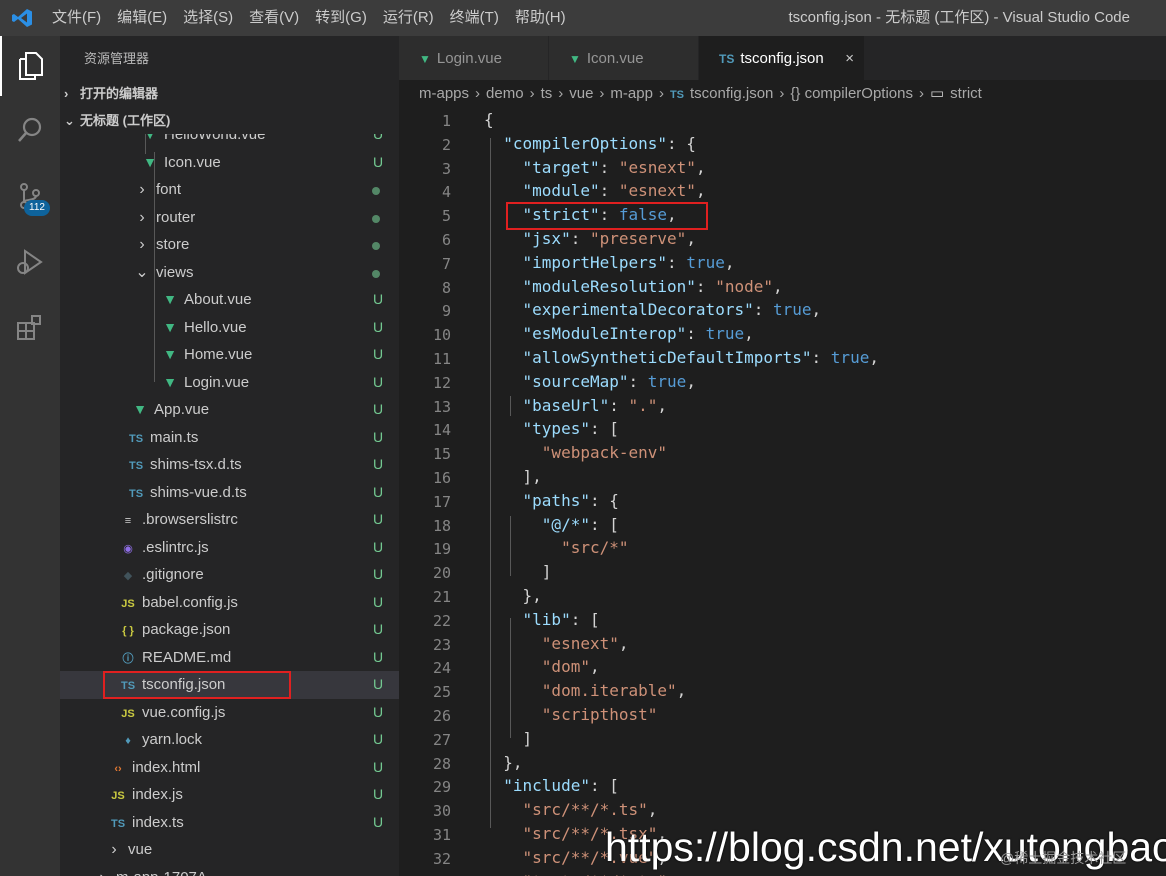 This screenshot has width=1166, height=876. Describe the element at coordinates (782, 58) in the screenshot. I see `tab-tsconfig-json: TS tsconfig.json ×` at that location.